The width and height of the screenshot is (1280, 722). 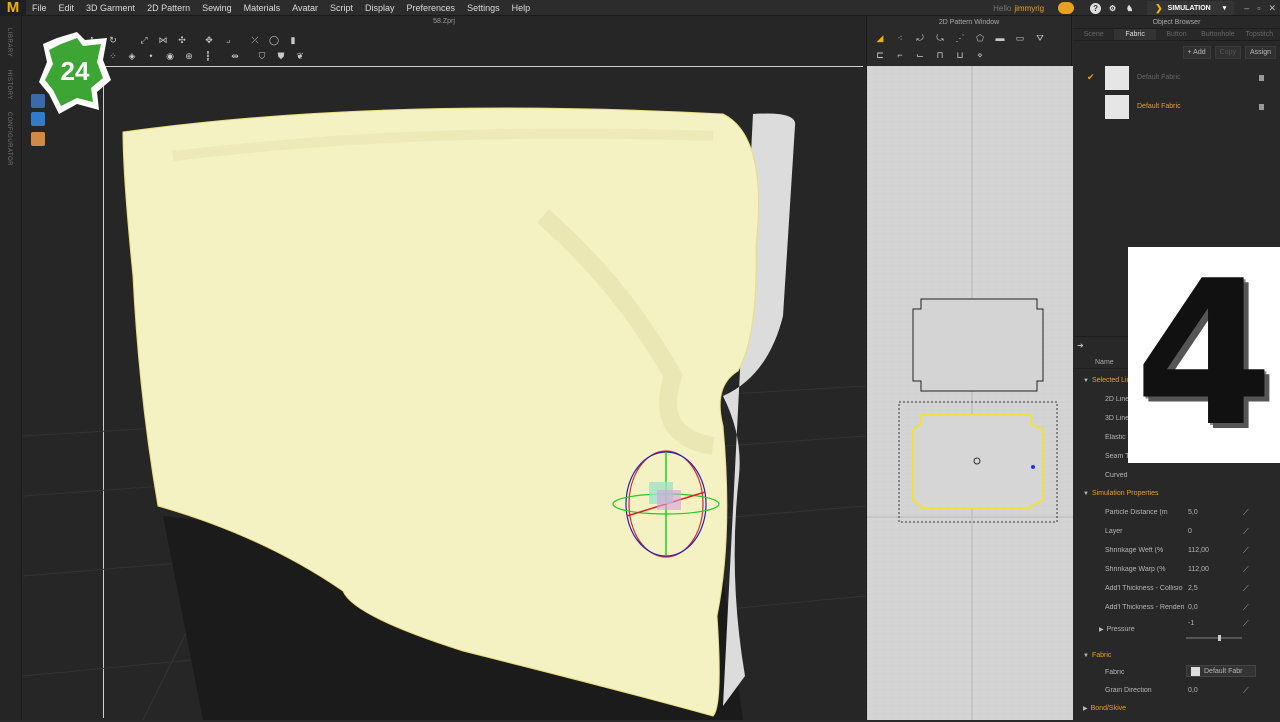 I want to click on pressure-value: -1, so click(x=1191, y=623).